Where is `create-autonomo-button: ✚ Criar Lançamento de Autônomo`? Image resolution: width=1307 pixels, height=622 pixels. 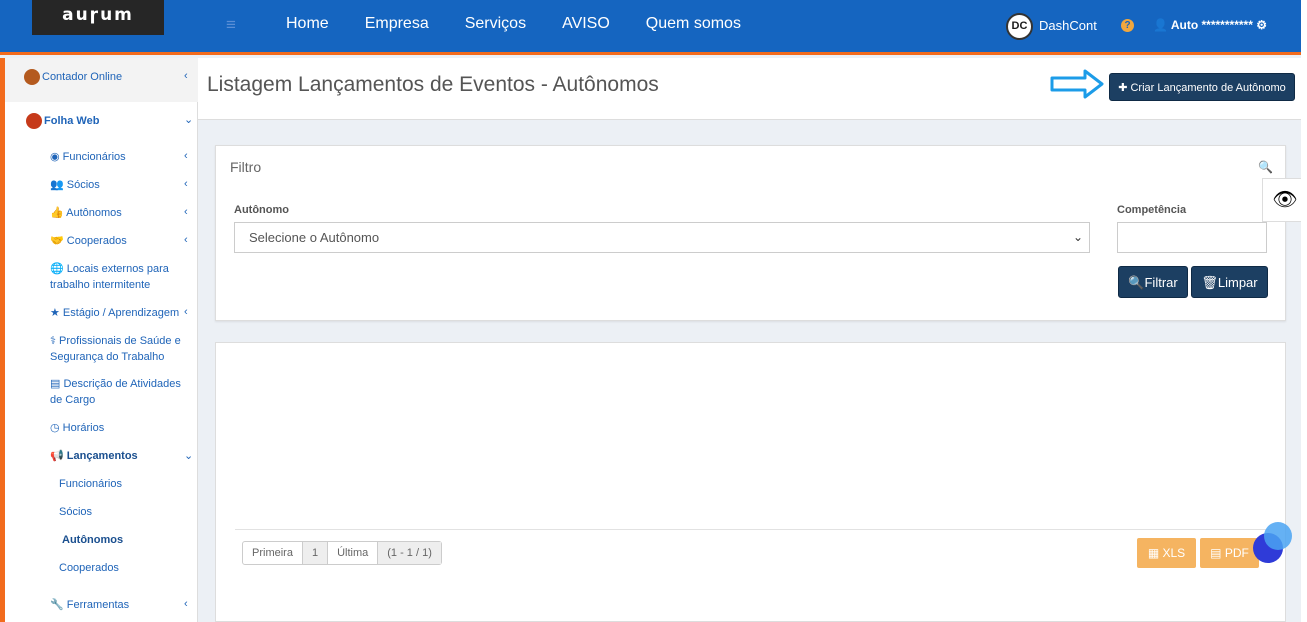 create-autonomo-button: ✚ Criar Lançamento de Autônomo is located at coordinates (1202, 87).